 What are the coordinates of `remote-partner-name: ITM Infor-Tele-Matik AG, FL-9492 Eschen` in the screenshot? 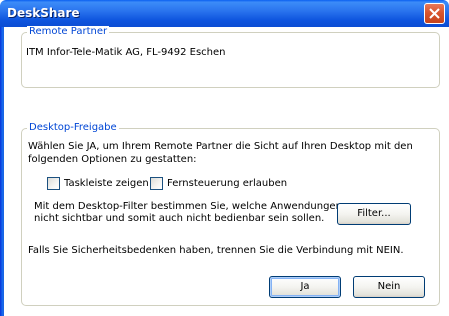 It's located at (126, 52).